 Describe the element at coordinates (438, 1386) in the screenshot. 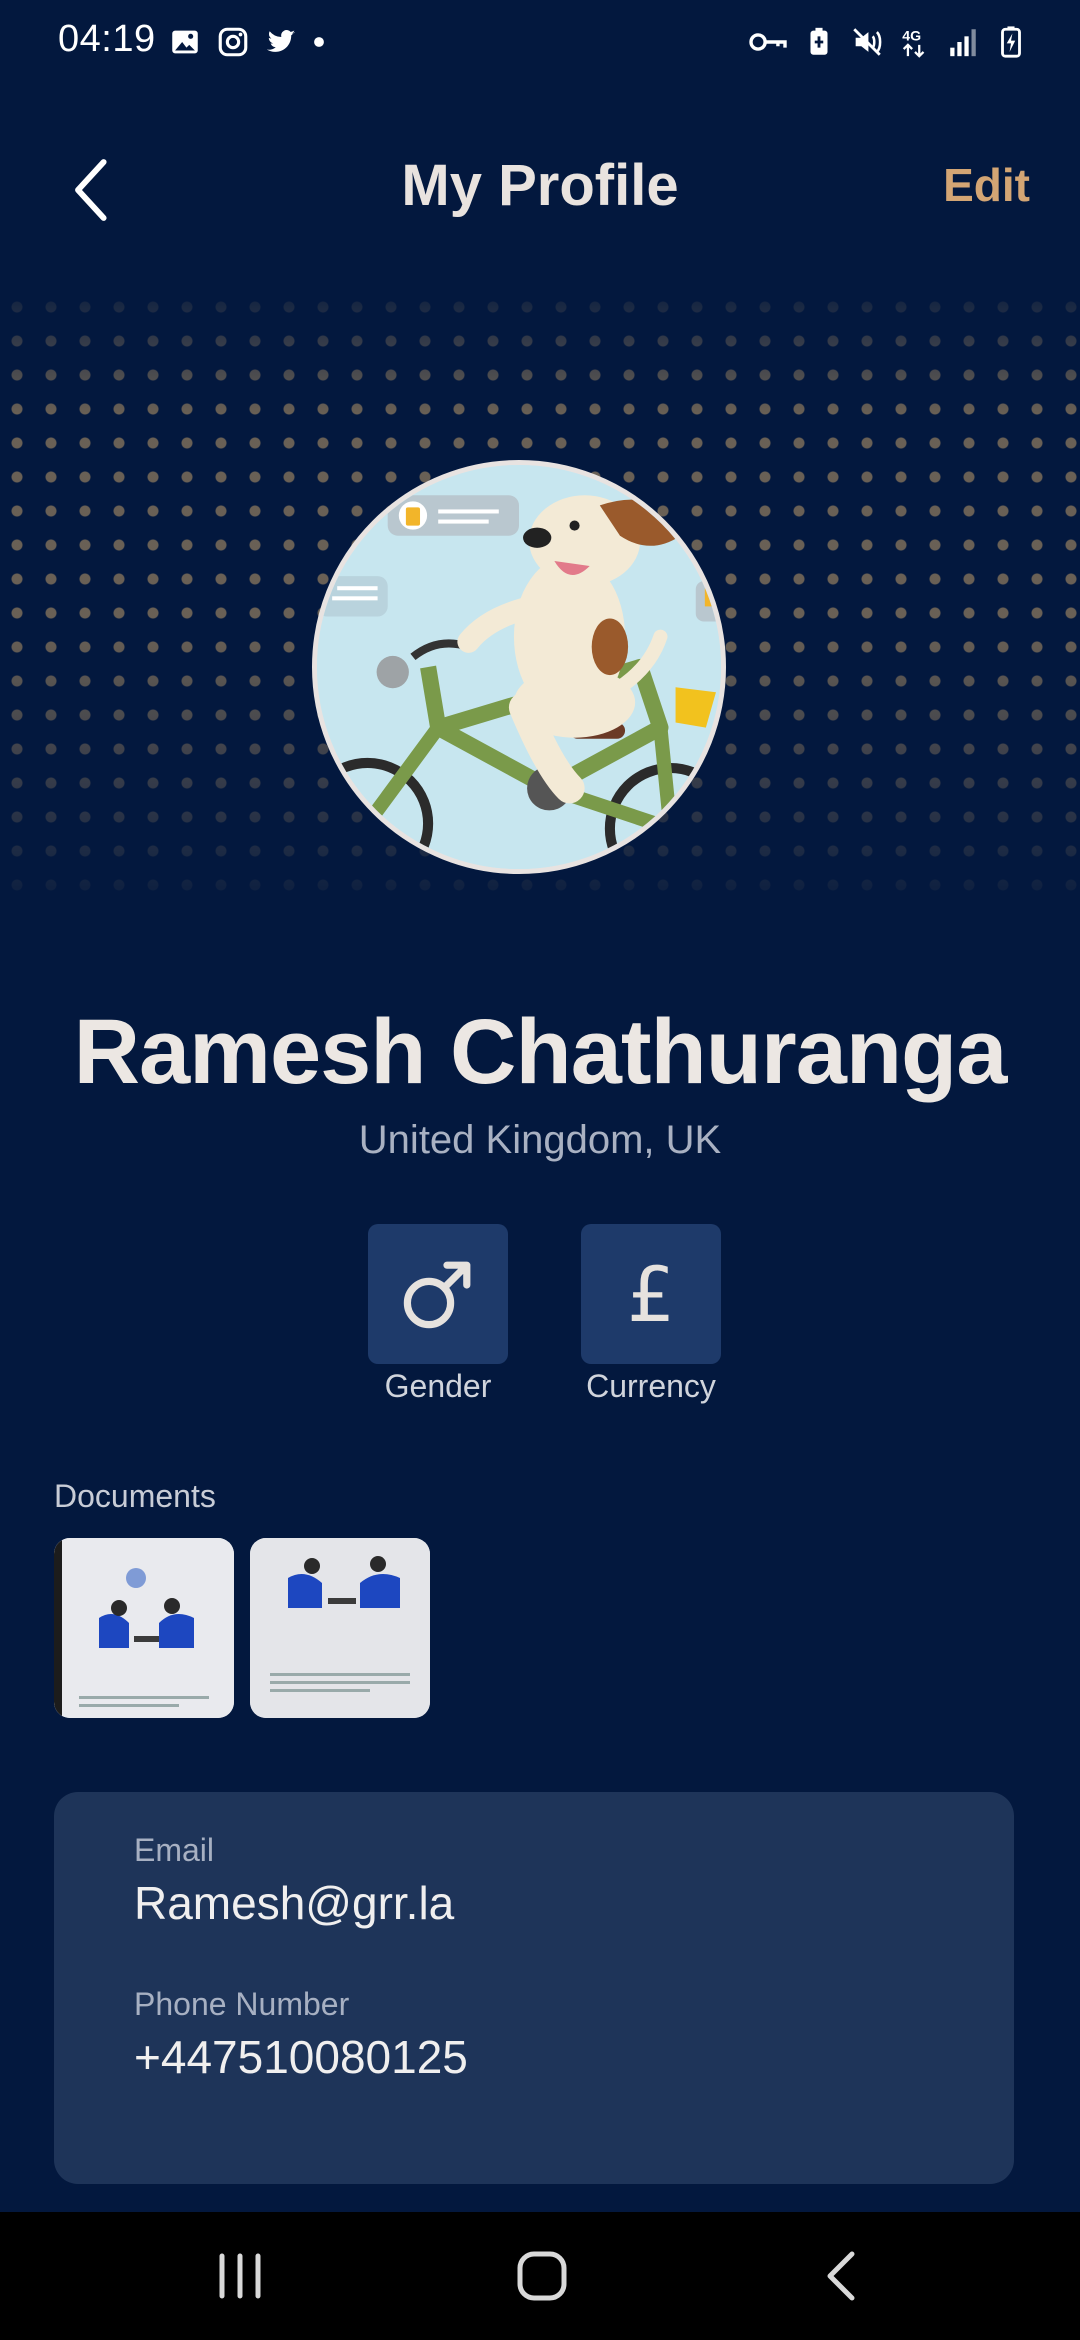

I see `gender-label: Gender` at that location.